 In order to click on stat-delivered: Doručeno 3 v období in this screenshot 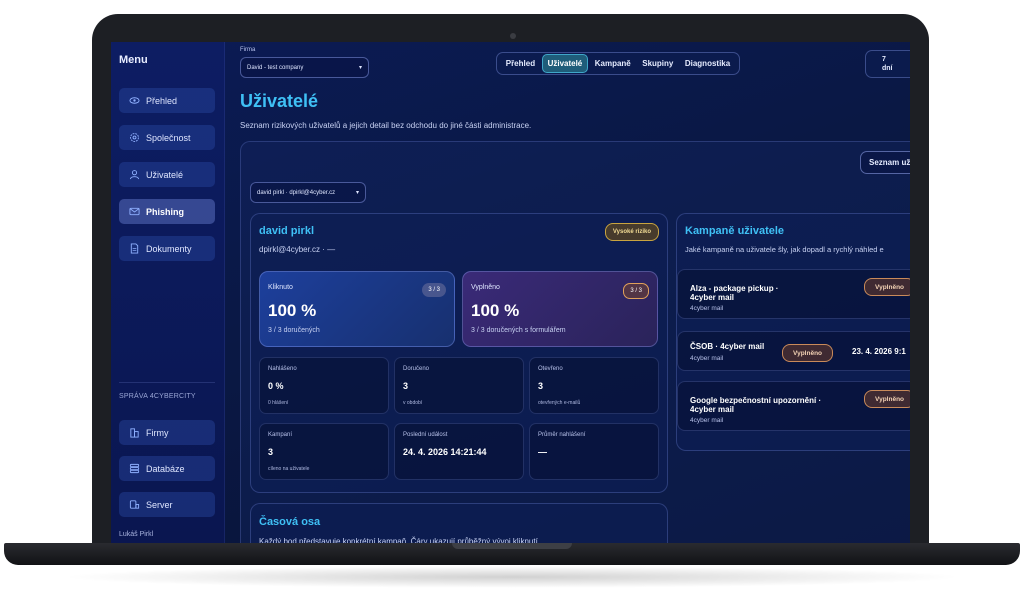, I will do `click(459, 385)`.